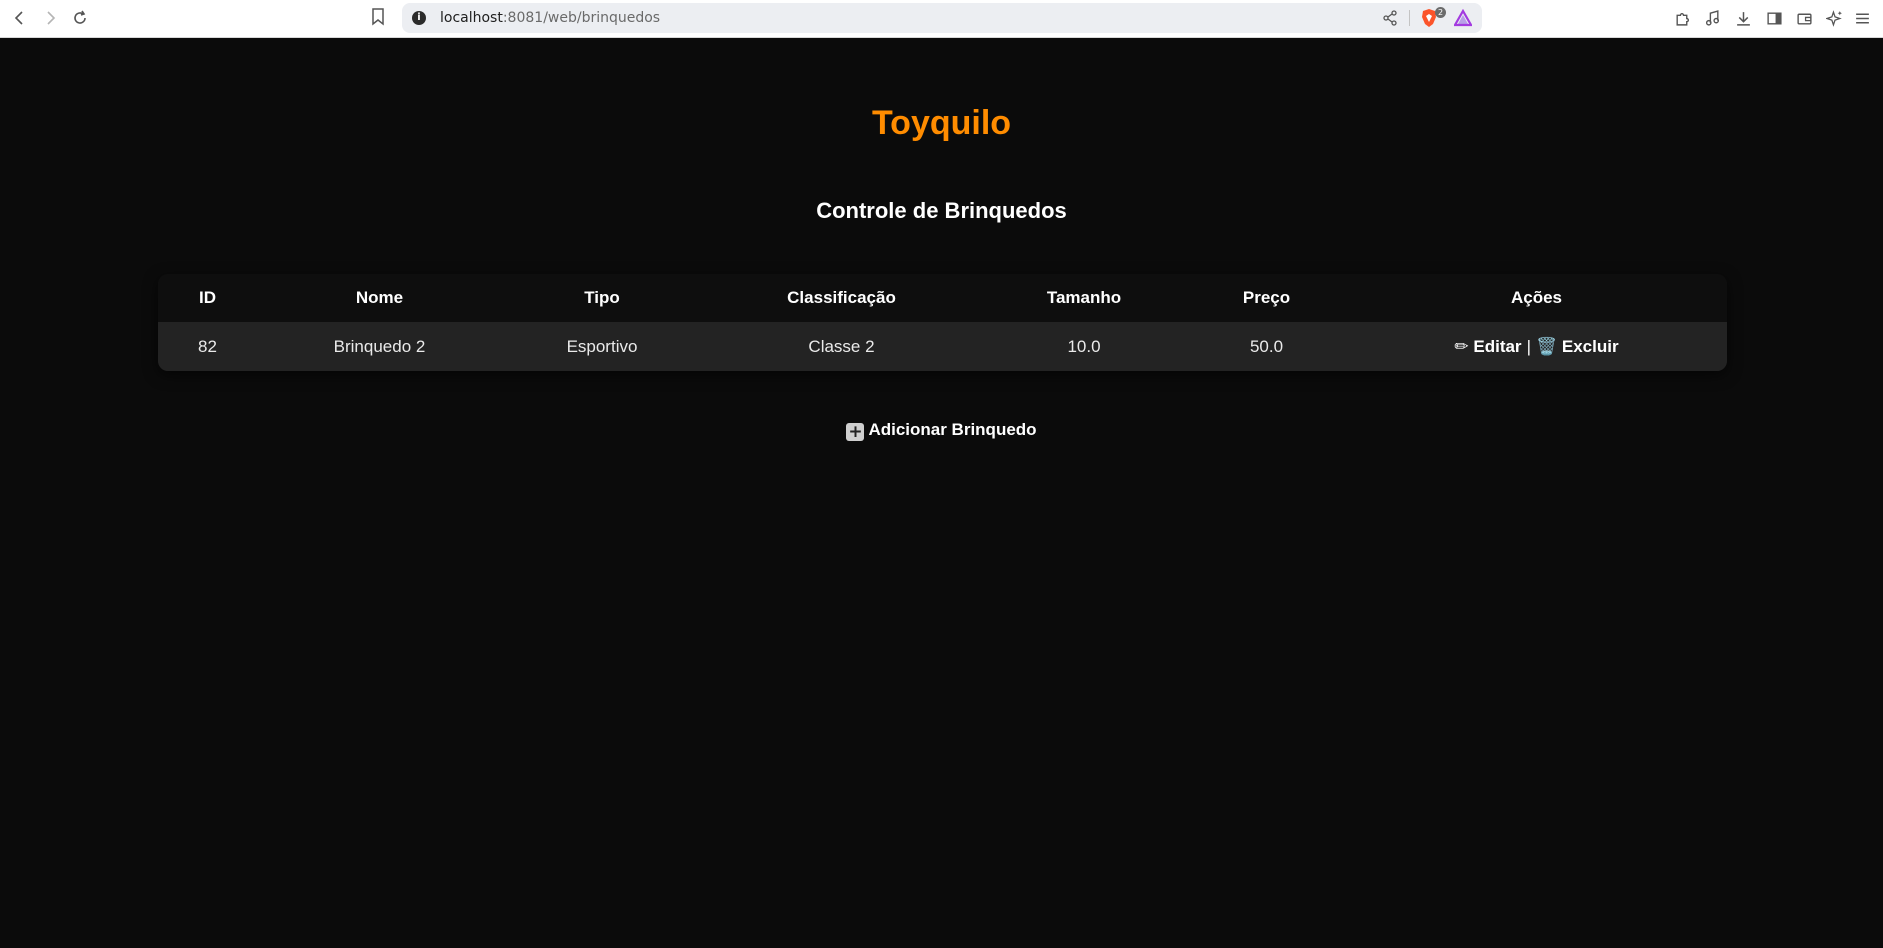  What do you see at coordinates (941, 210) in the screenshot?
I see `page-title: Controle de Brinquedos` at bounding box center [941, 210].